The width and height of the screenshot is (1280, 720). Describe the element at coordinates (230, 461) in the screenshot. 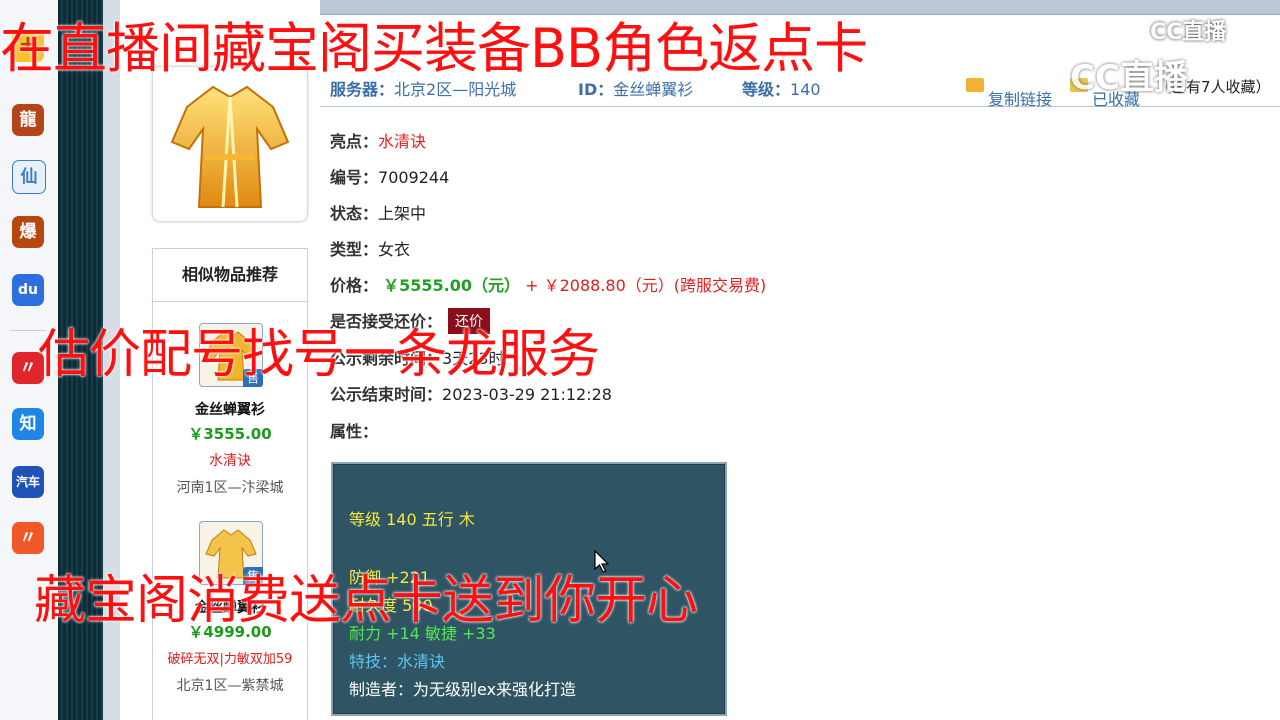

I see `similar-item-tag: 水清诀` at that location.